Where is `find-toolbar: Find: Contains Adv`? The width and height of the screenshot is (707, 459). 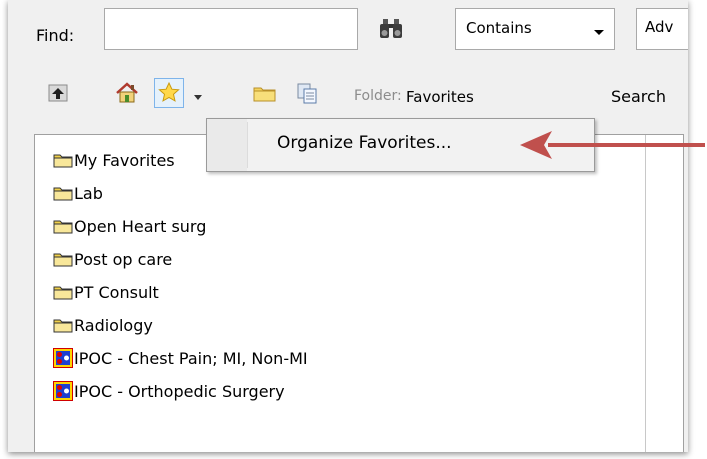 find-toolbar: Find: Contains Adv is located at coordinates (348, 31).